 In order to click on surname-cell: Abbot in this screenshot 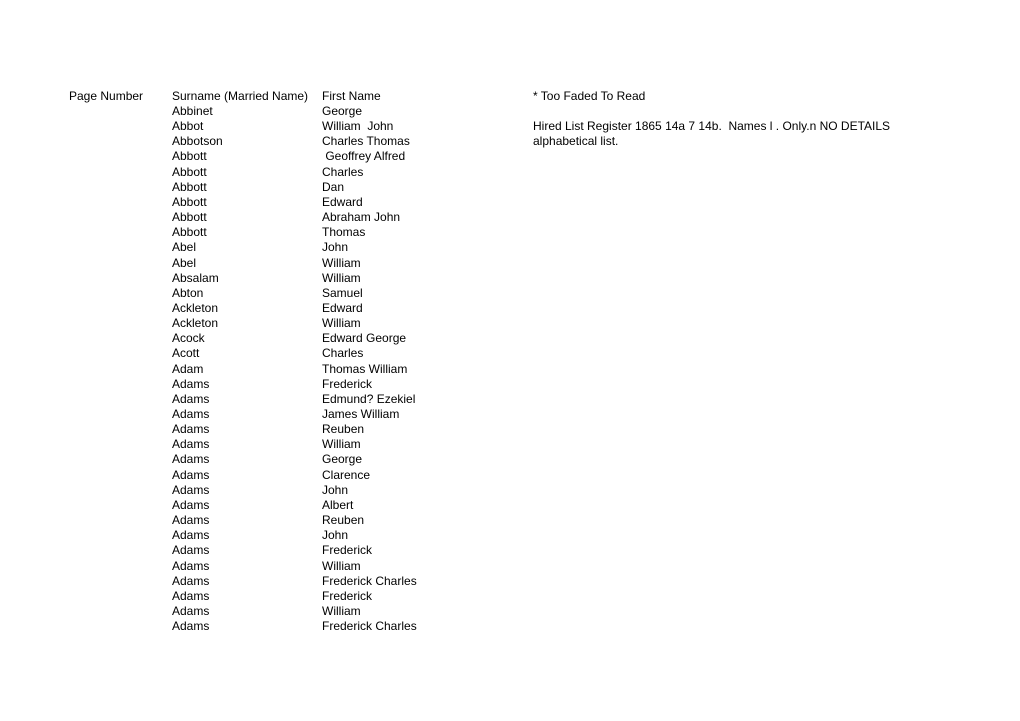, I will do `click(188, 126)`.